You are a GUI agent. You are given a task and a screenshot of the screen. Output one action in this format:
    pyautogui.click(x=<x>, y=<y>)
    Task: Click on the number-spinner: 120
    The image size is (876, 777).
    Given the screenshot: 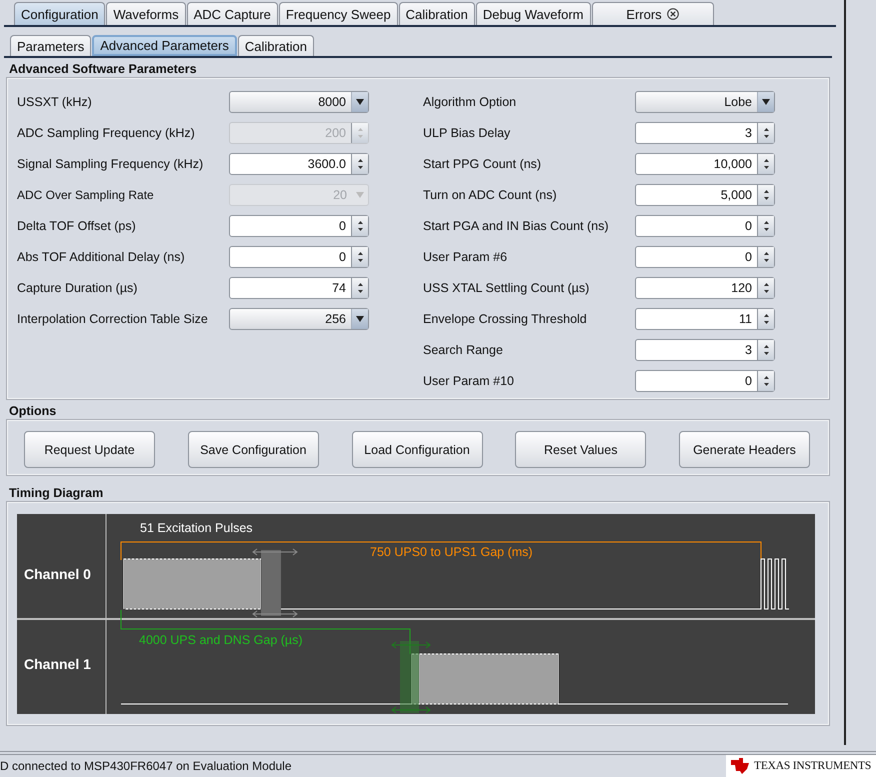 What is the action you would take?
    pyautogui.click(x=705, y=287)
    